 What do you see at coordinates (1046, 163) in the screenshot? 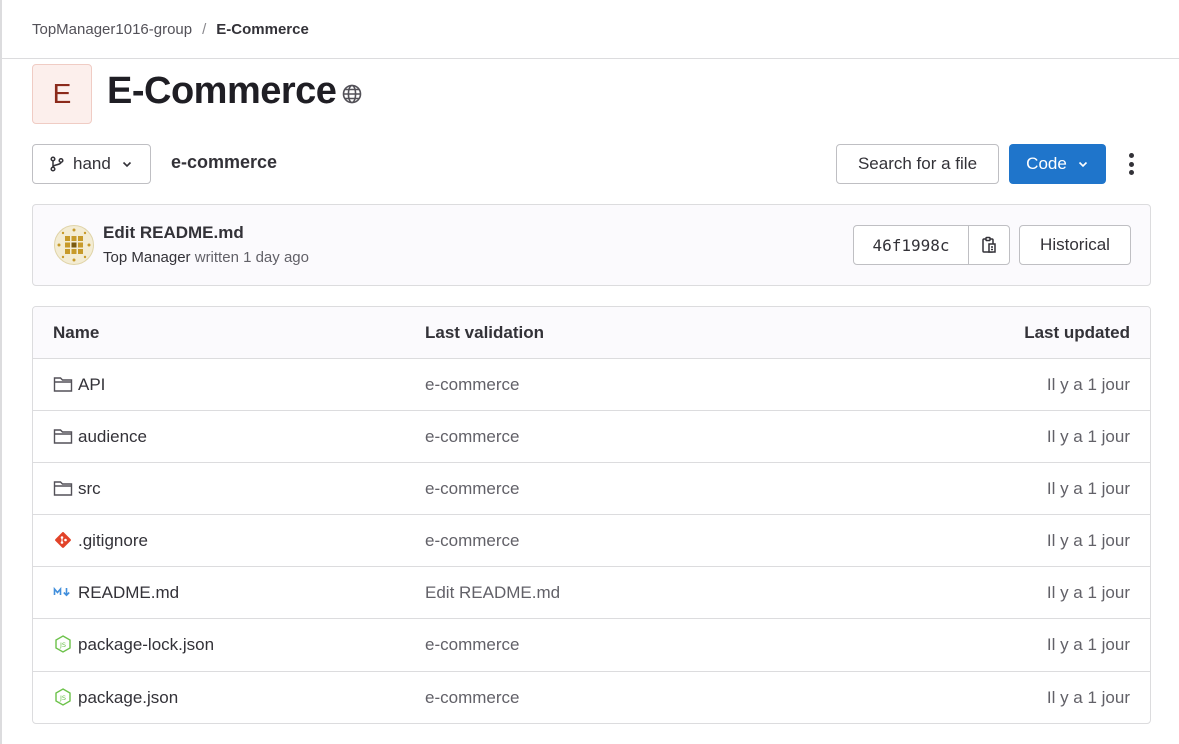
I see `code-button-label: Code` at bounding box center [1046, 163].